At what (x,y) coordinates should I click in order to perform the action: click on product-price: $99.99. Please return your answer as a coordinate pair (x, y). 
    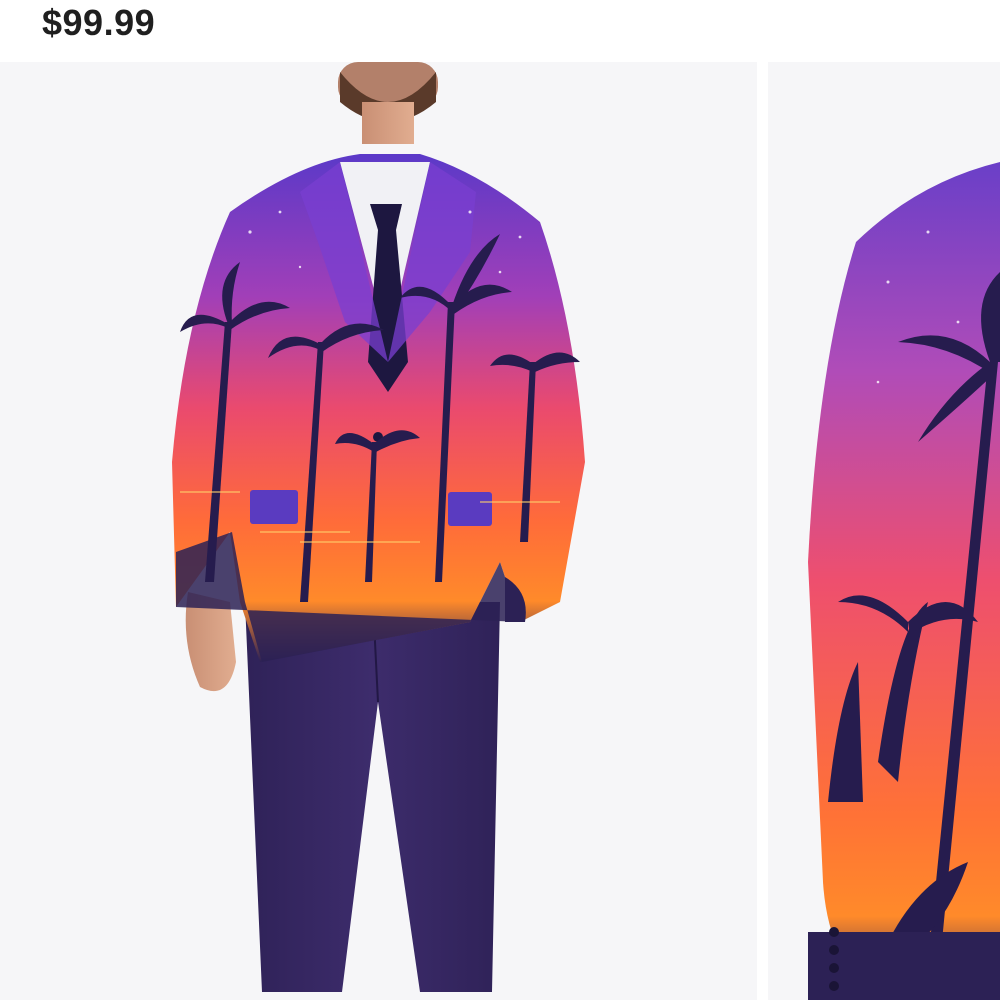
    Looking at the image, I should click on (99, 22).